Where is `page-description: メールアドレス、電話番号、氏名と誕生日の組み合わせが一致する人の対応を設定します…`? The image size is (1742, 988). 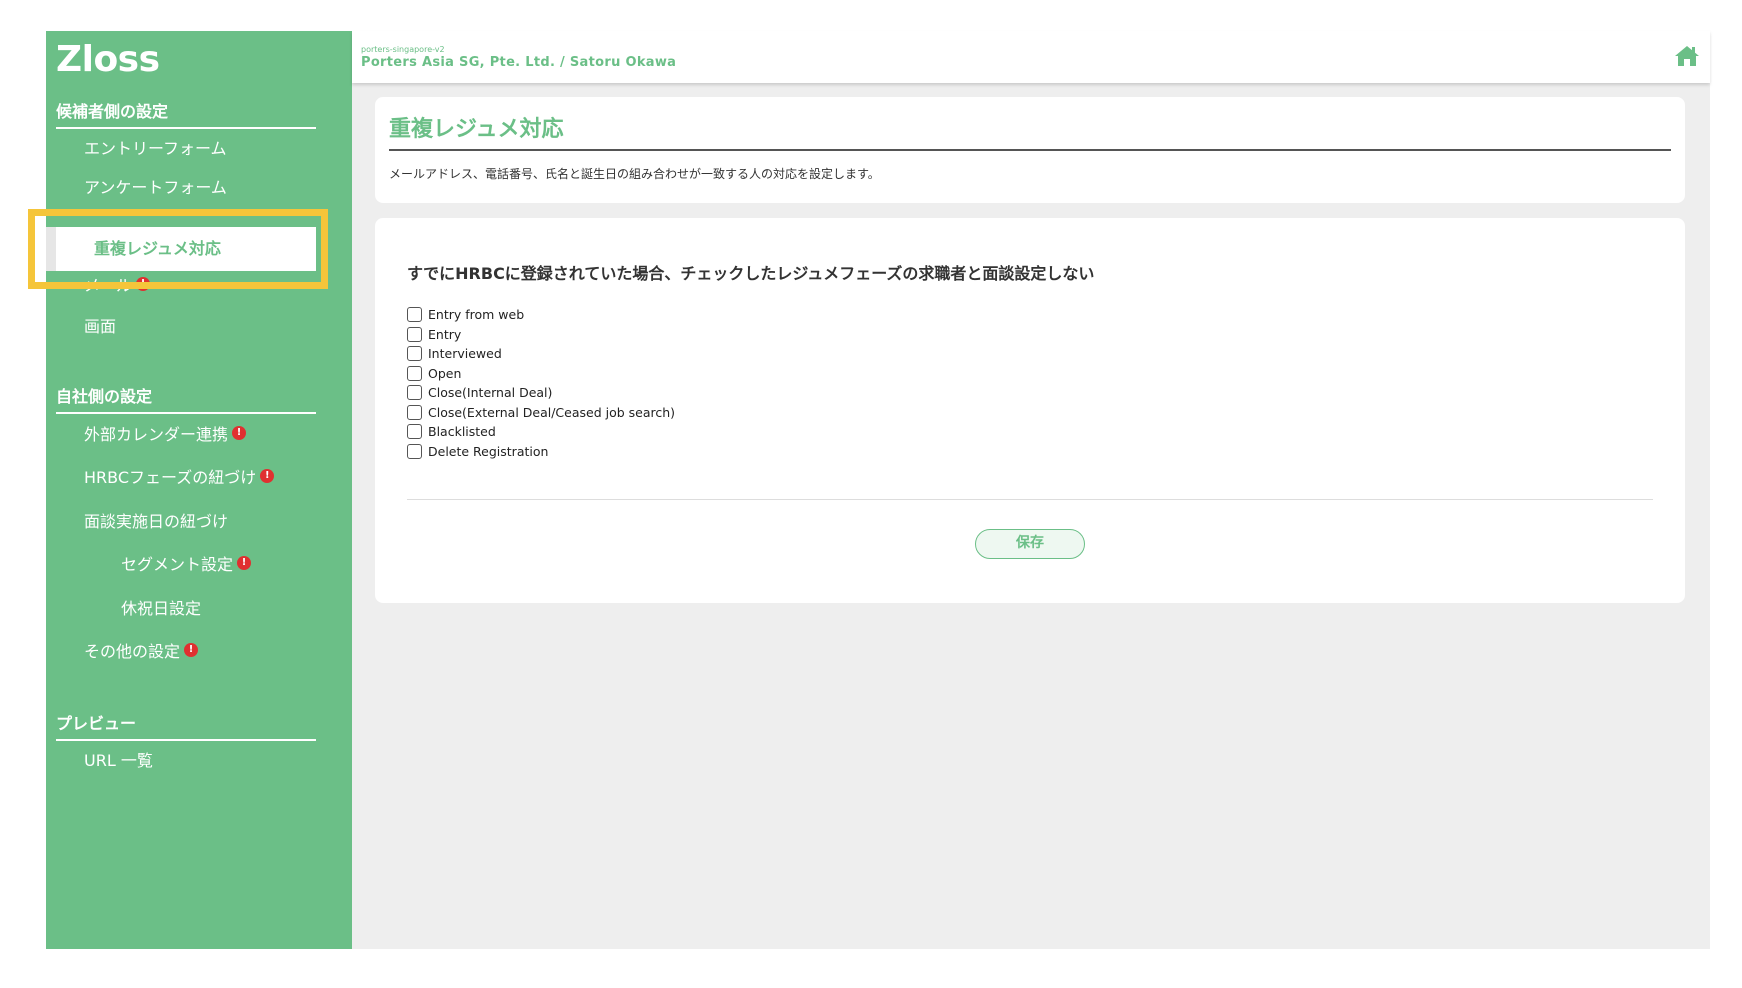 page-description: メールアドレス、電話番号、氏名と誕生日の組み合わせが一致する人の対応を設定します… is located at coordinates (634, 174).